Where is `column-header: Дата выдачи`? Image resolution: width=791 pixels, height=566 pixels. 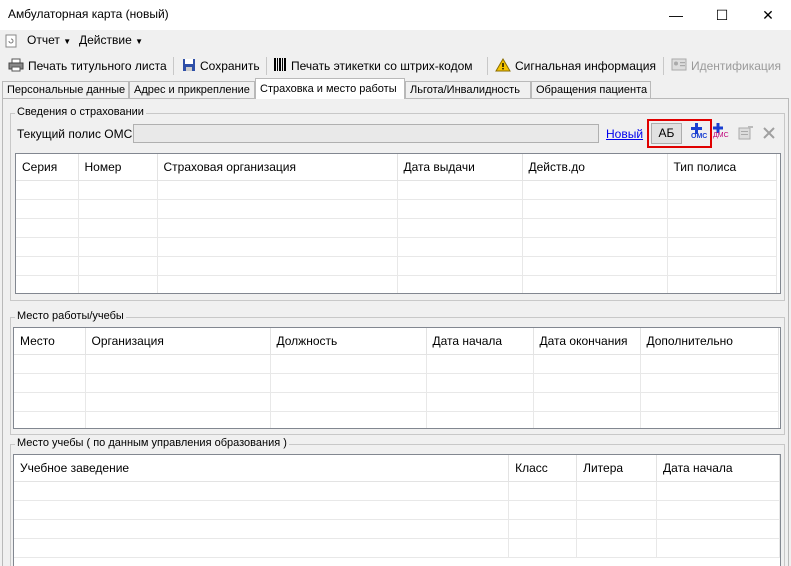 column-header: Дата выдачи is located at coordinates (460, 167).